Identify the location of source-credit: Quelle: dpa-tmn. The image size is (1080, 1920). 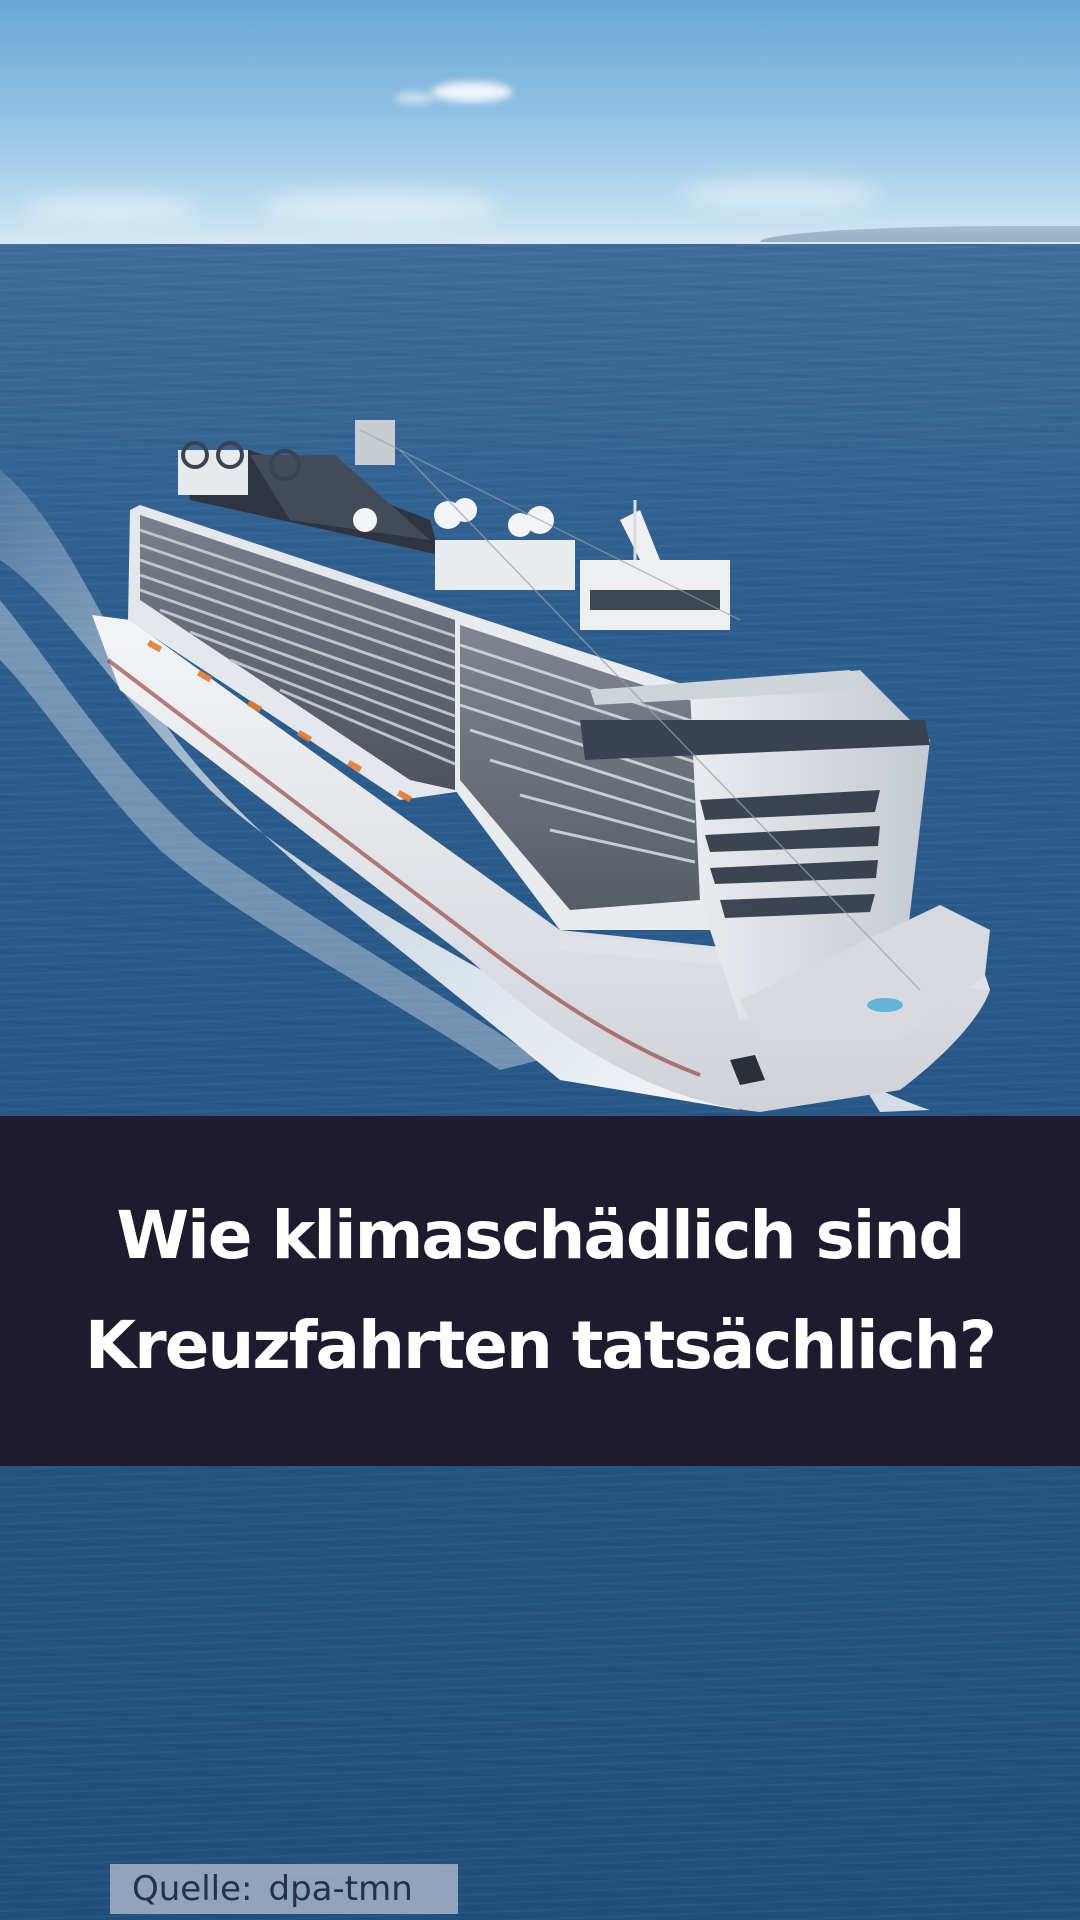
(284, 1889).